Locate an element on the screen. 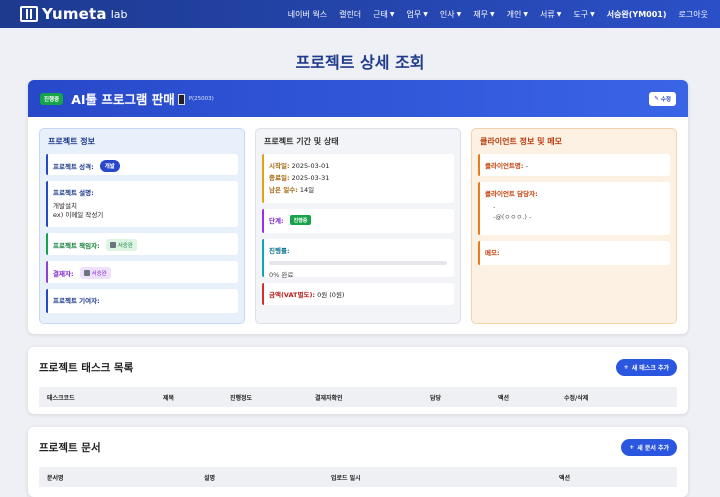  nav-item-tools: 도구 ▼ is located at coordinates (583, 14).